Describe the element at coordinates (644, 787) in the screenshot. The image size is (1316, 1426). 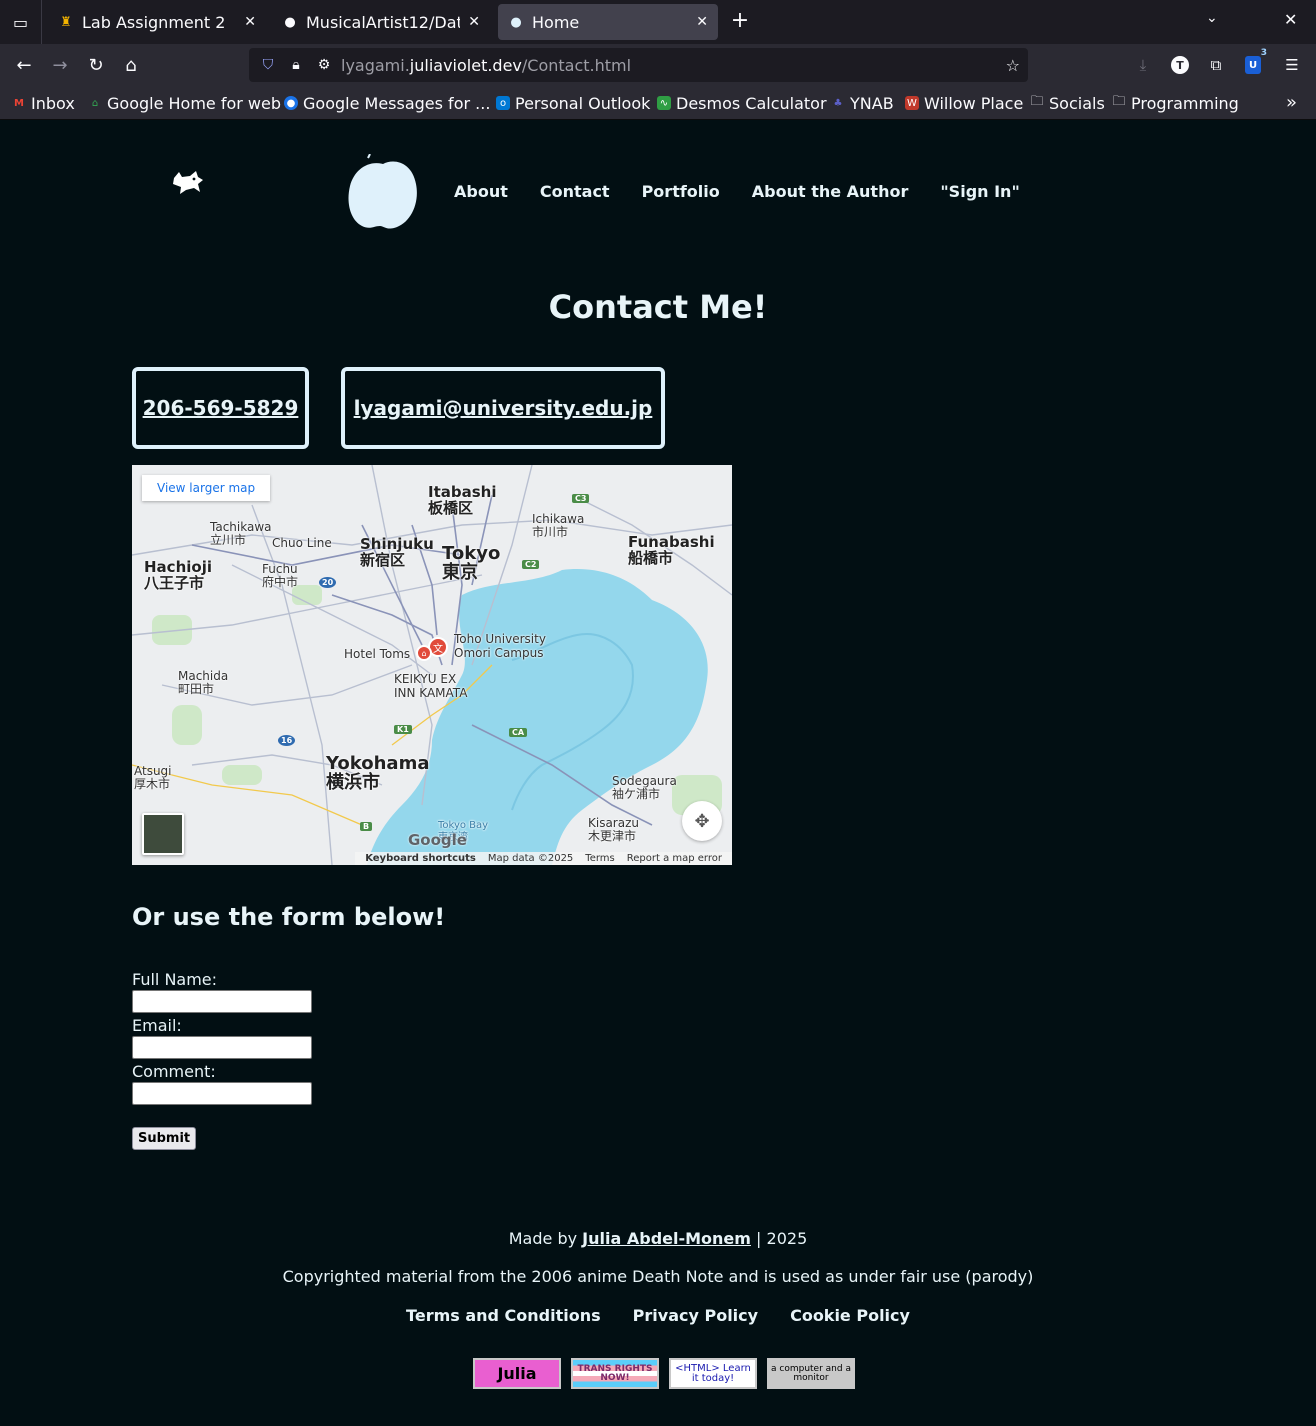
I see `map-label-sodegaura: Sodegaura 袖ケ浦市` at that location.